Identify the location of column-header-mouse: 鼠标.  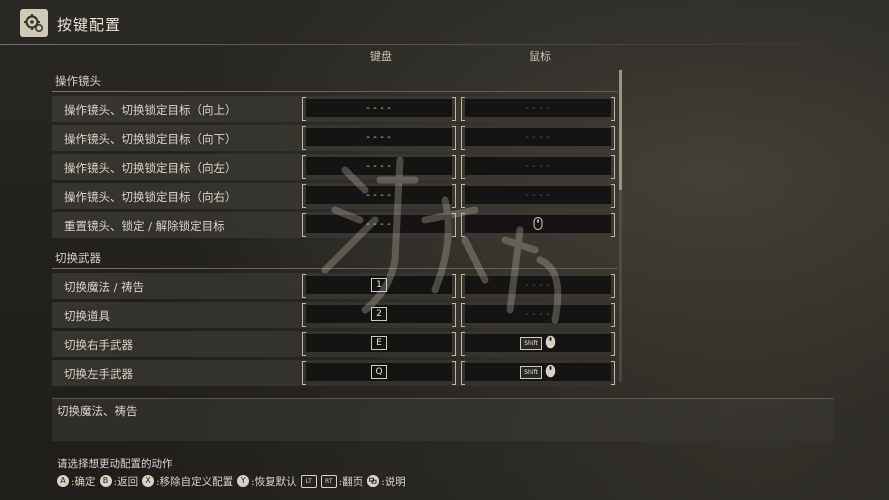
(540, 56).